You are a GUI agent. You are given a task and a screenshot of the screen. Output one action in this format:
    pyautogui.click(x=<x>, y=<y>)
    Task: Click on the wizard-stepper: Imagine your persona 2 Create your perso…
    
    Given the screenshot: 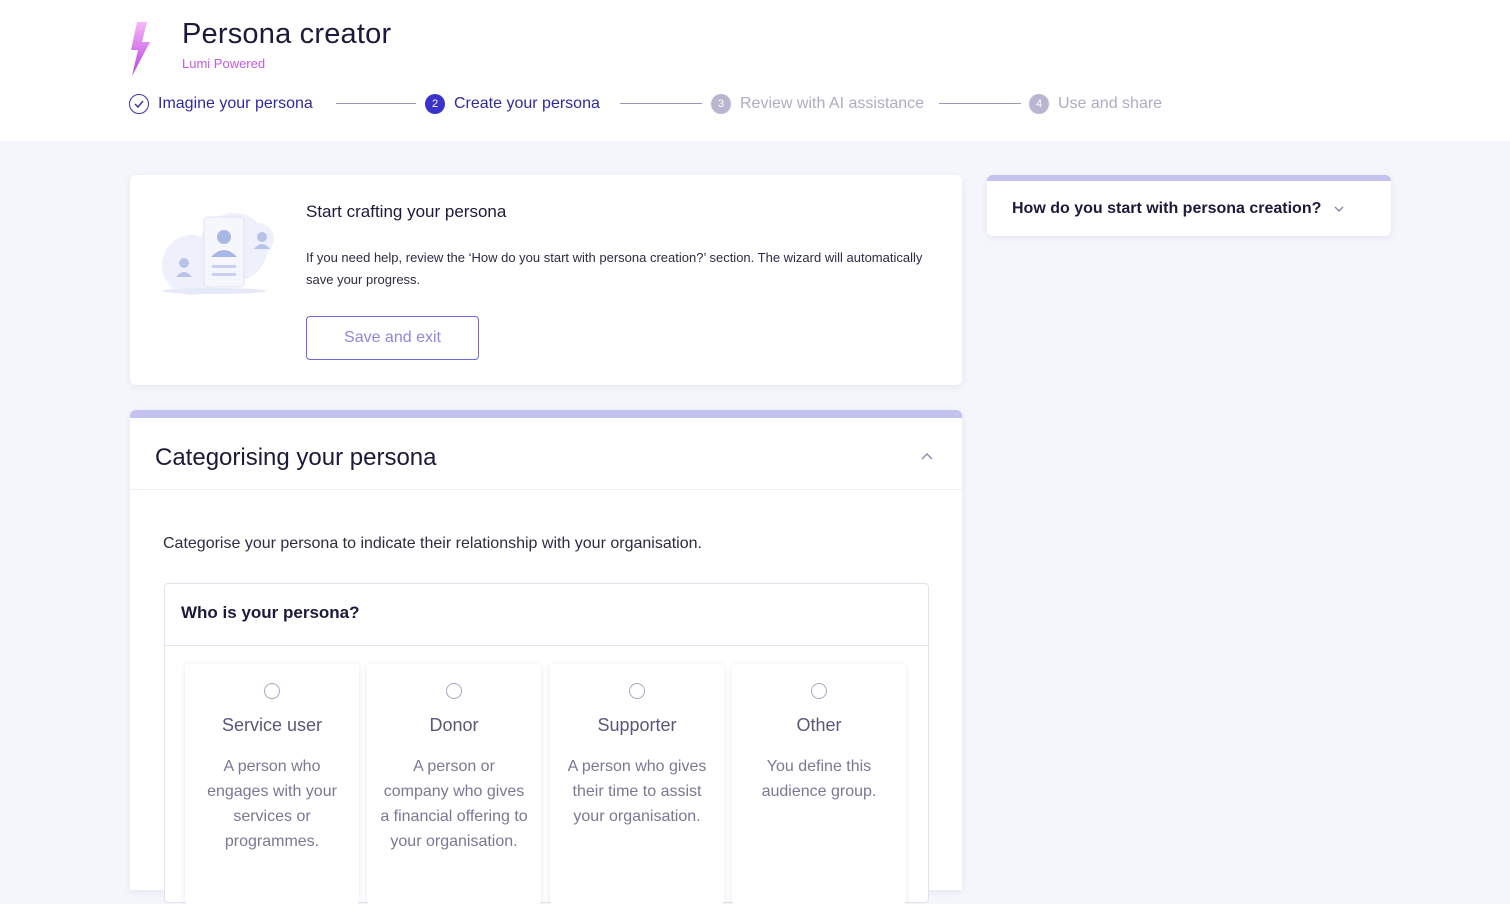 What is the action you would take?
    pyautogui.click(x=679, y=104)
    